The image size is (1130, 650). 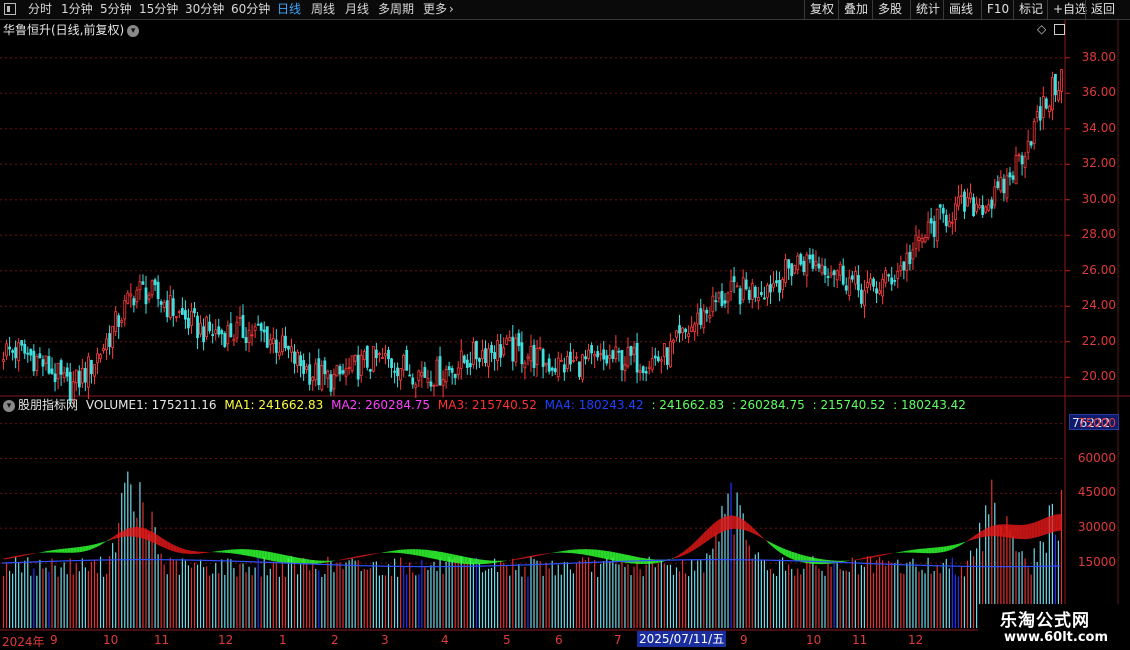 What do you see at coordinates (1098, 376) in the screenshot?
I see `price-tick-9: 20.00` at bounding box center [1098, 376].